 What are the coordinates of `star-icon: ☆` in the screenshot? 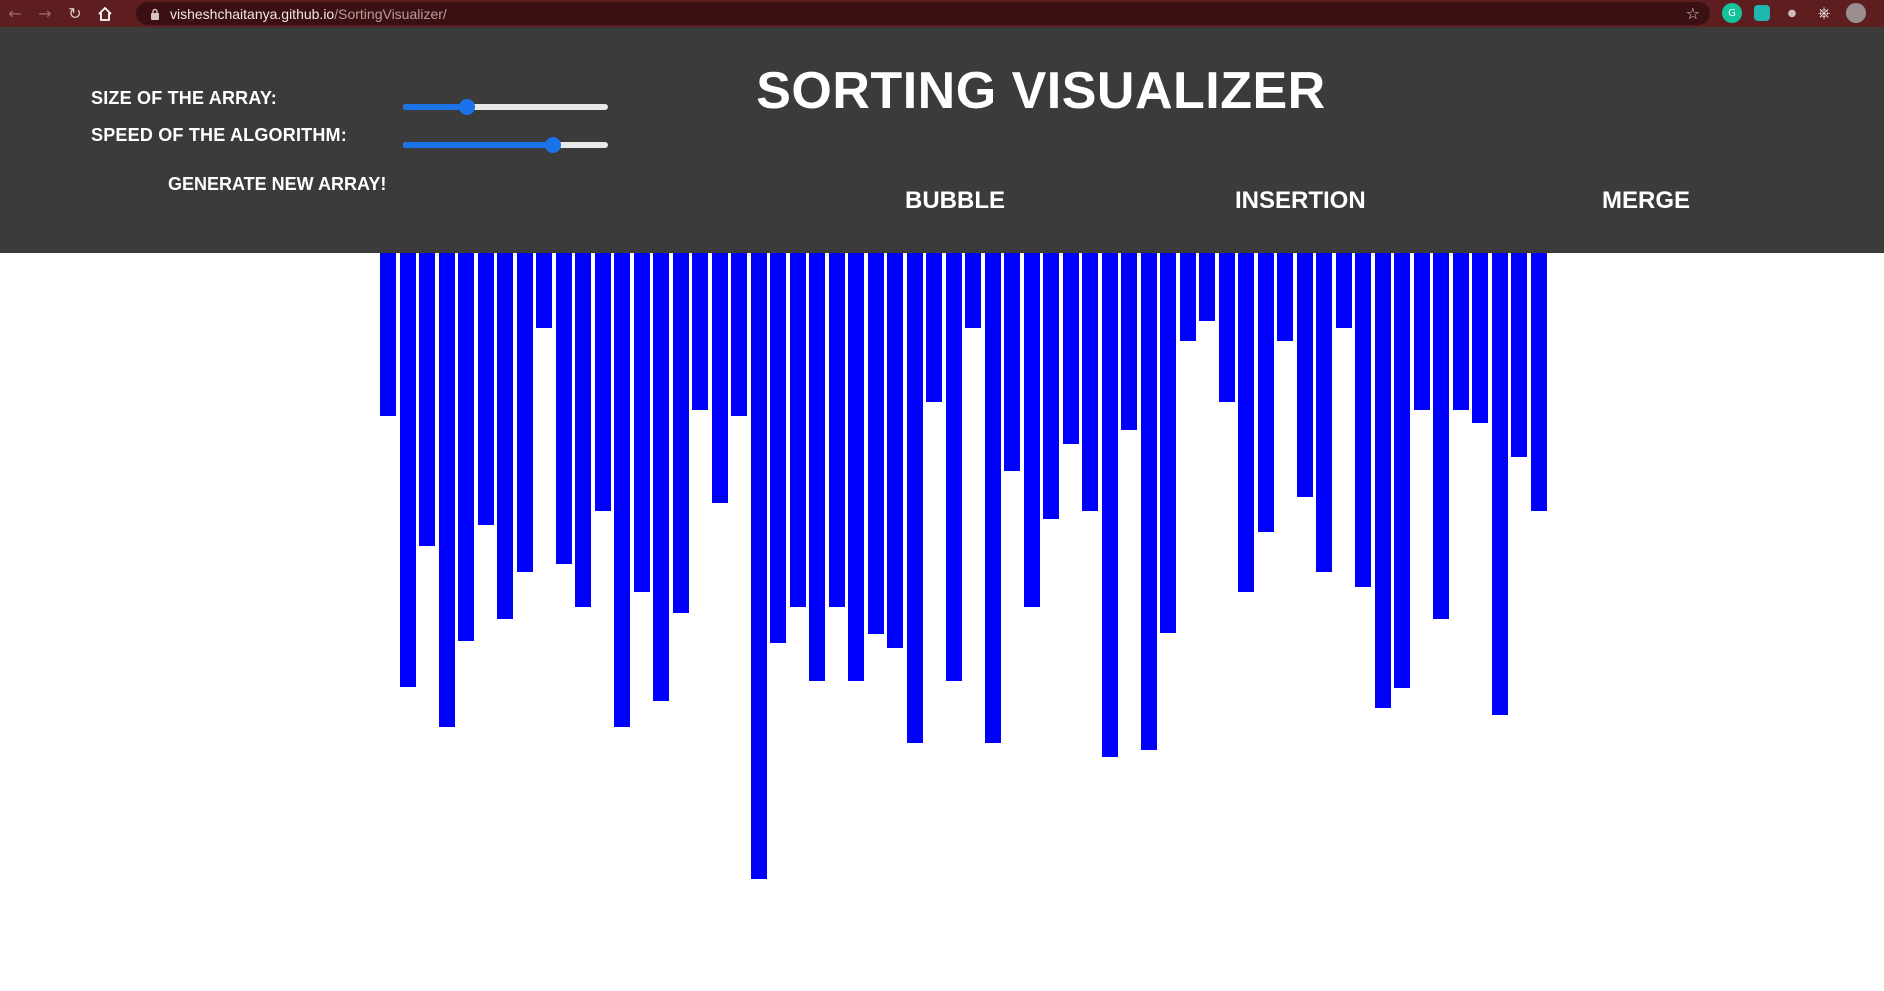 It's located at (1693, 13).